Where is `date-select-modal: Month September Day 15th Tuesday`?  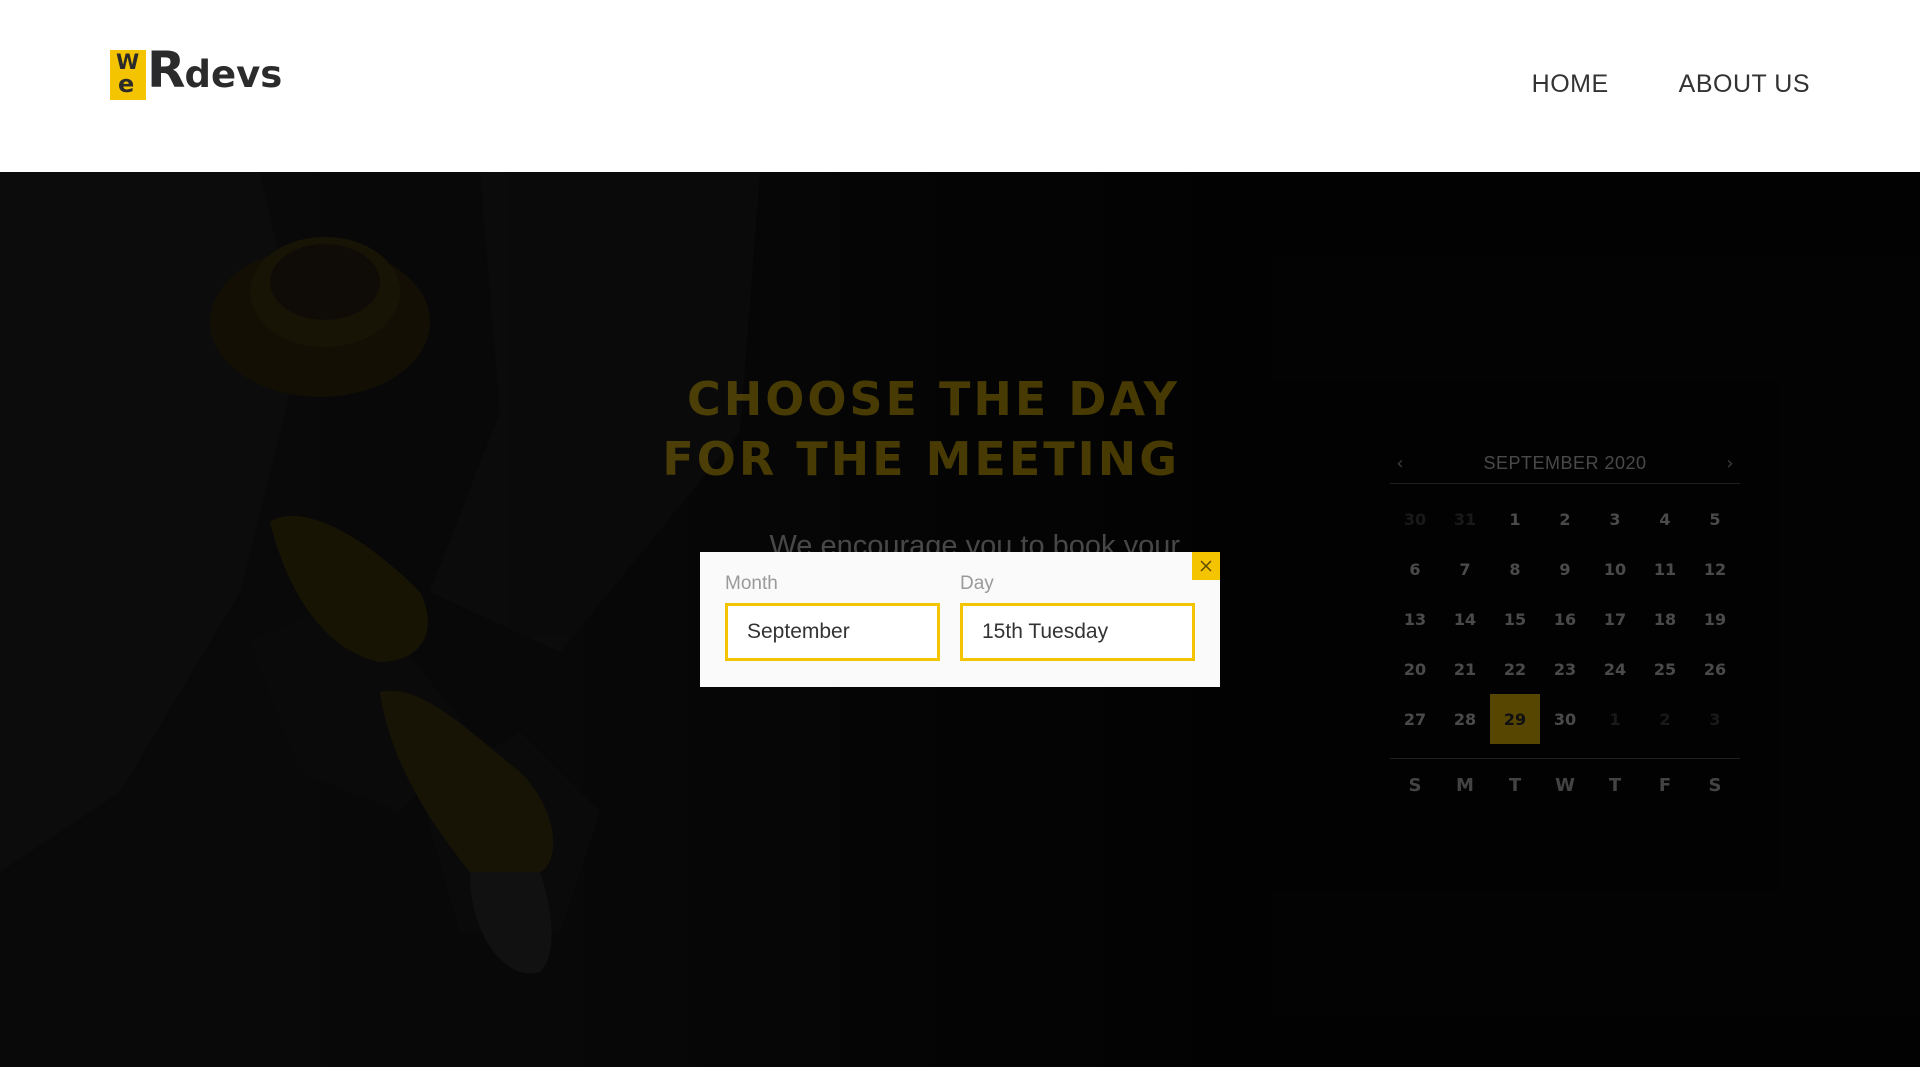 date-select-modal: Month September Day 15th Tuesday is located at coordinates (960, 619).